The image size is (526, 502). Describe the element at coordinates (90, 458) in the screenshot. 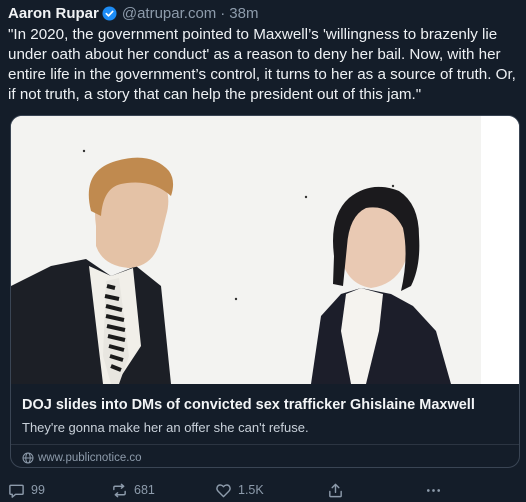

I see `card-url-text: www.publicnotice.co` at that location.